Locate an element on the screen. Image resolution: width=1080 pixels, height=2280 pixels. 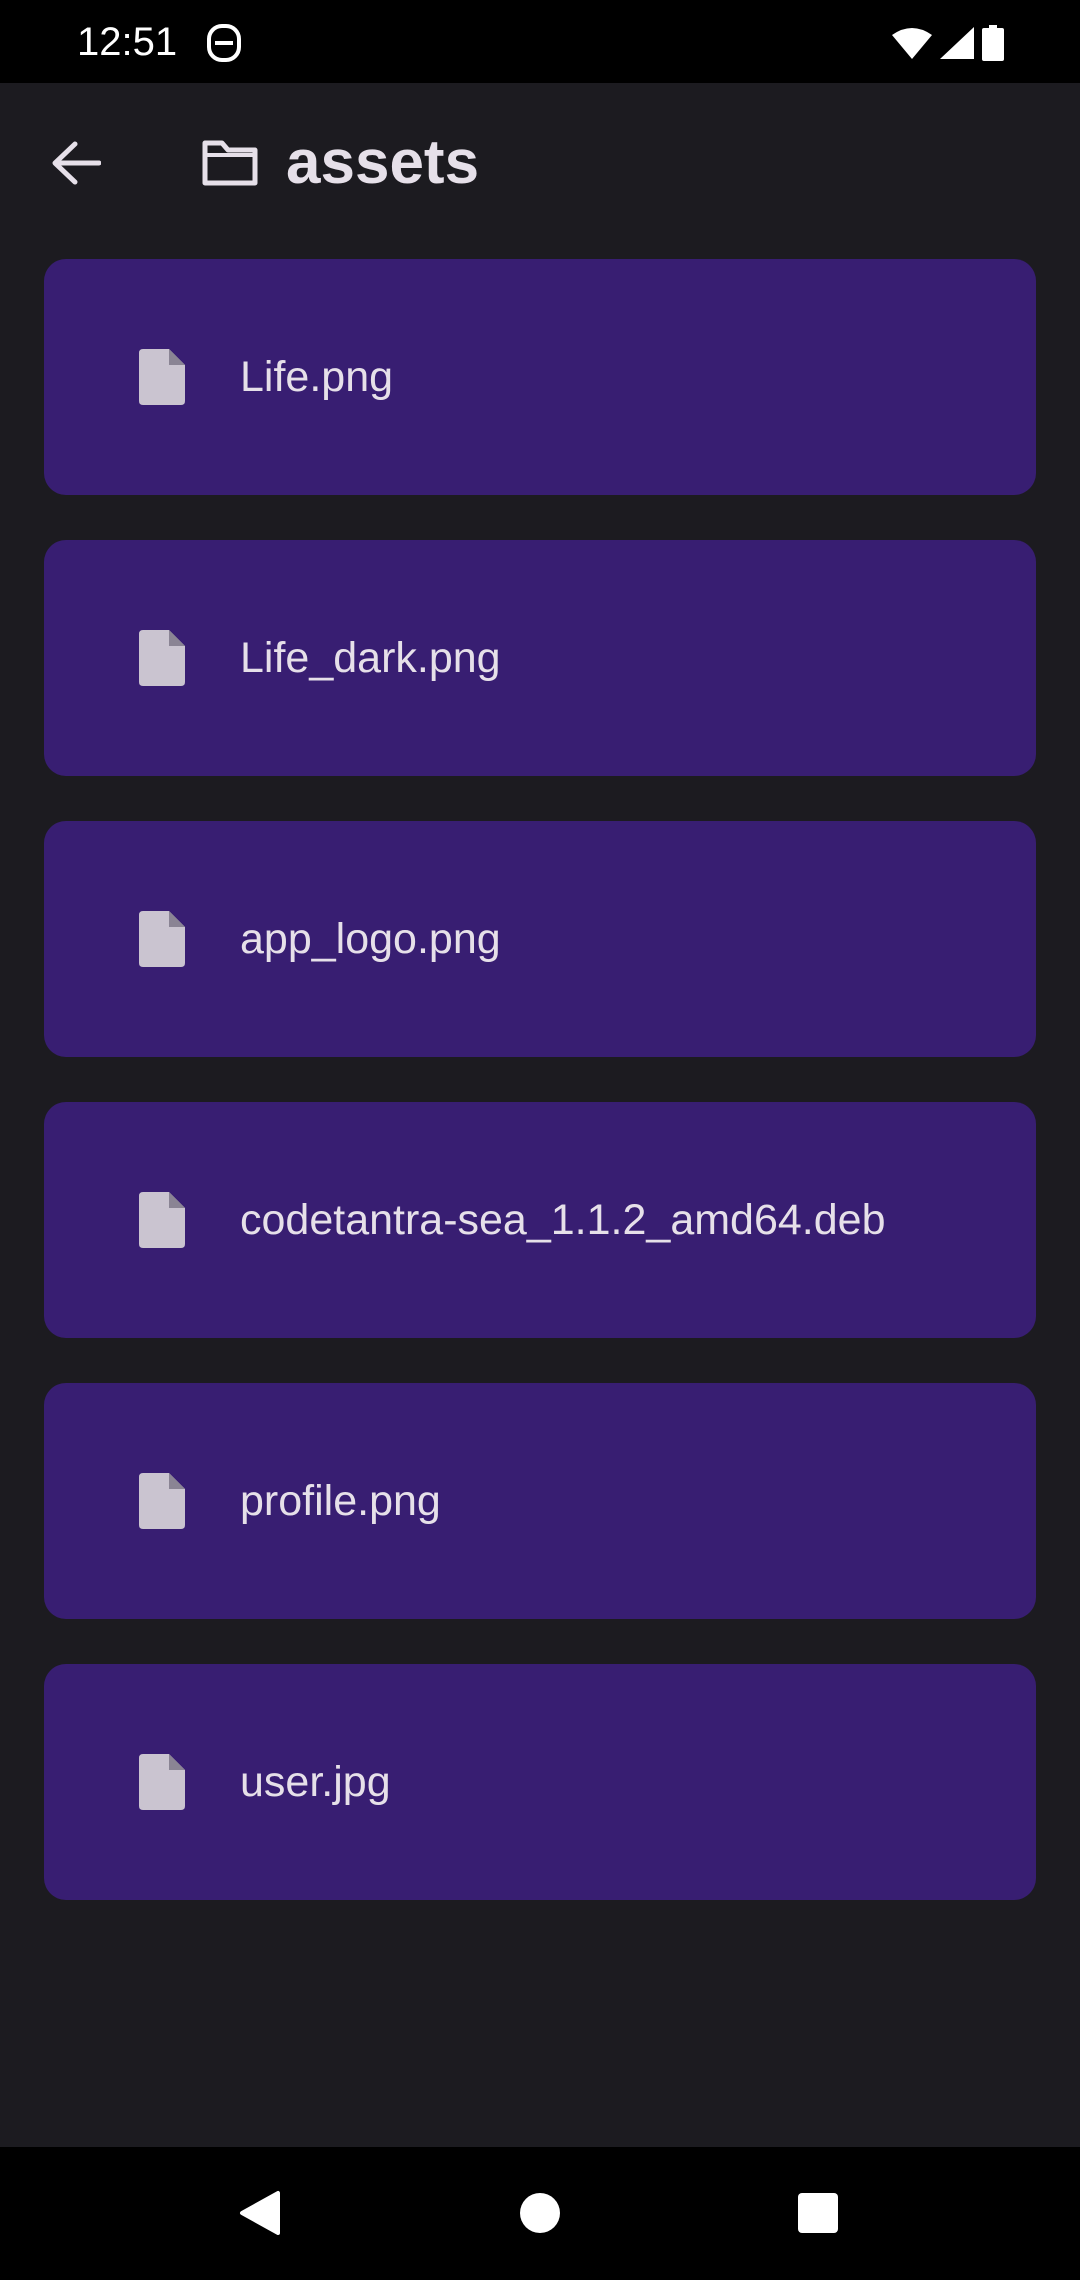
navigation-bar is located at coordinates (540, 2213).